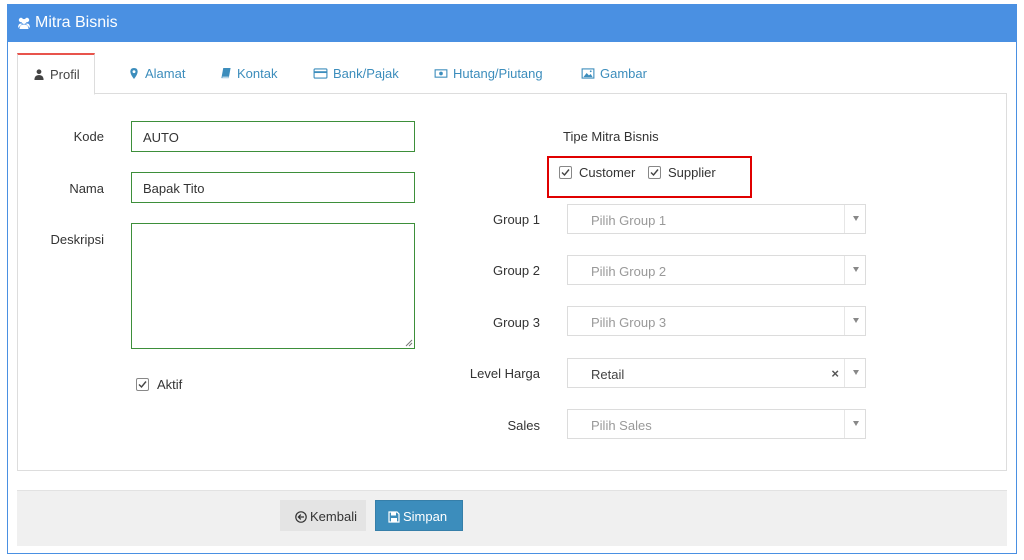 The image size is (1024, 560). Describe the element at coordinates (716, 270) in the screenshot. I see `group2-select: Pilih Group 2` at that location.